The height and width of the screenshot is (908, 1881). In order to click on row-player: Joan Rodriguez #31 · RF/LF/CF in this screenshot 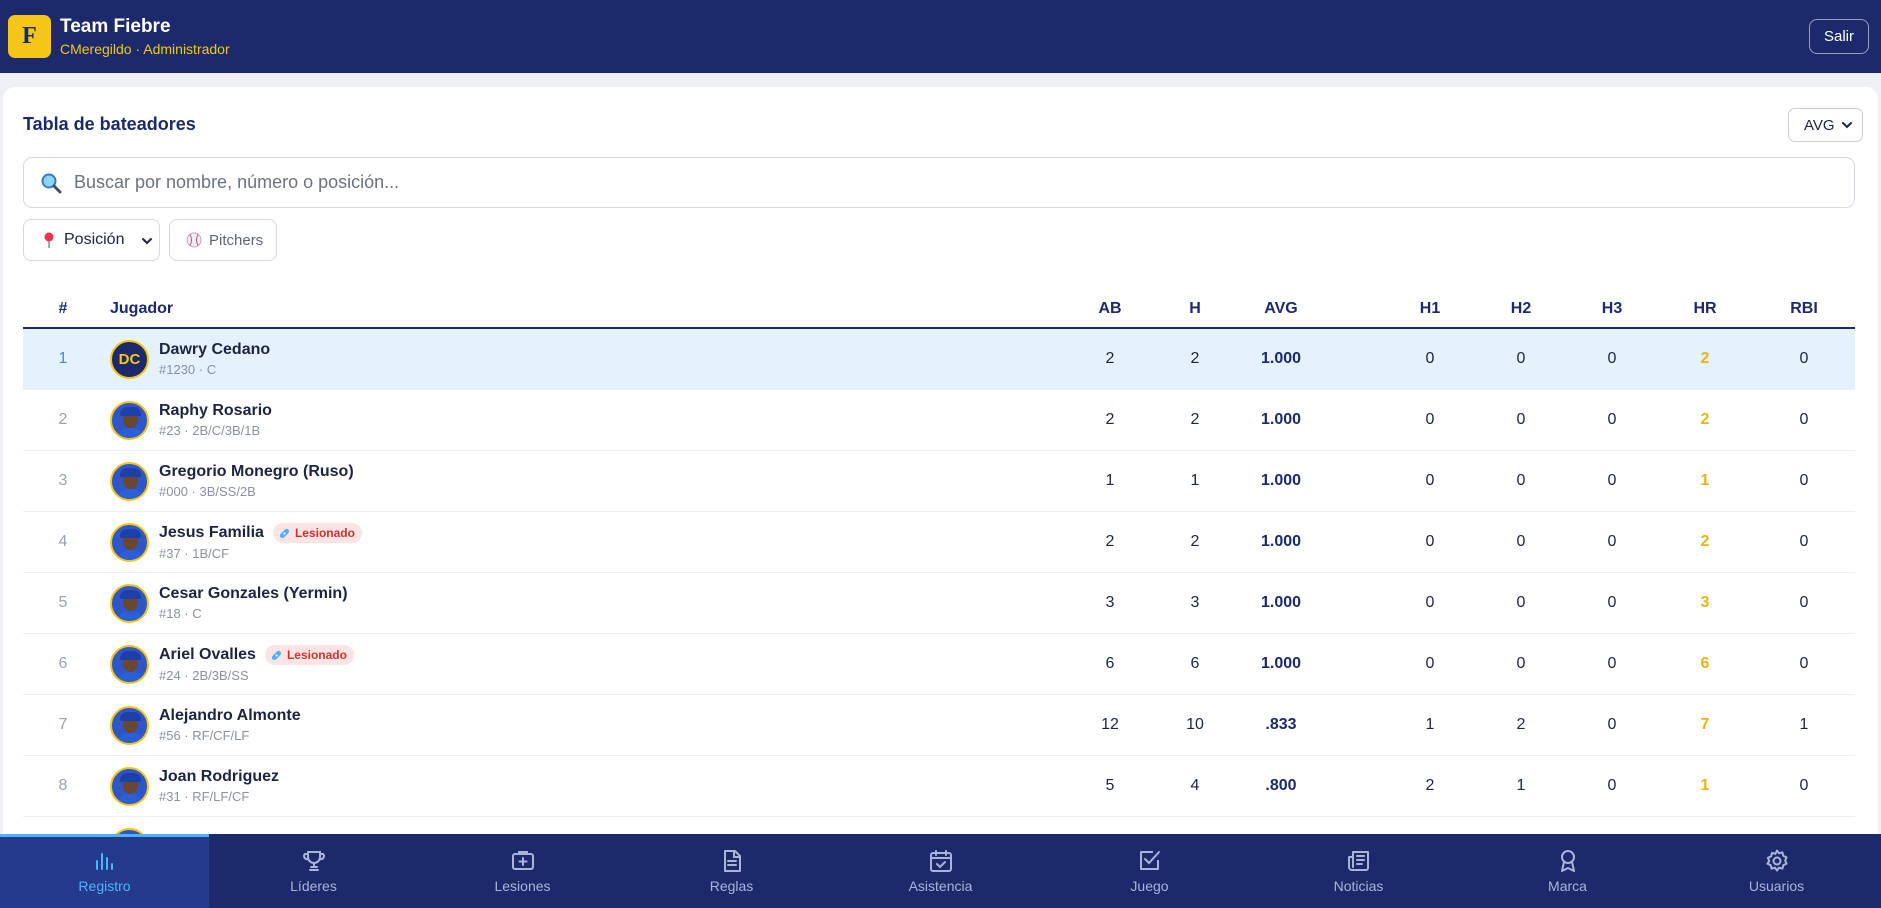, I will do `click(510, 786)`.